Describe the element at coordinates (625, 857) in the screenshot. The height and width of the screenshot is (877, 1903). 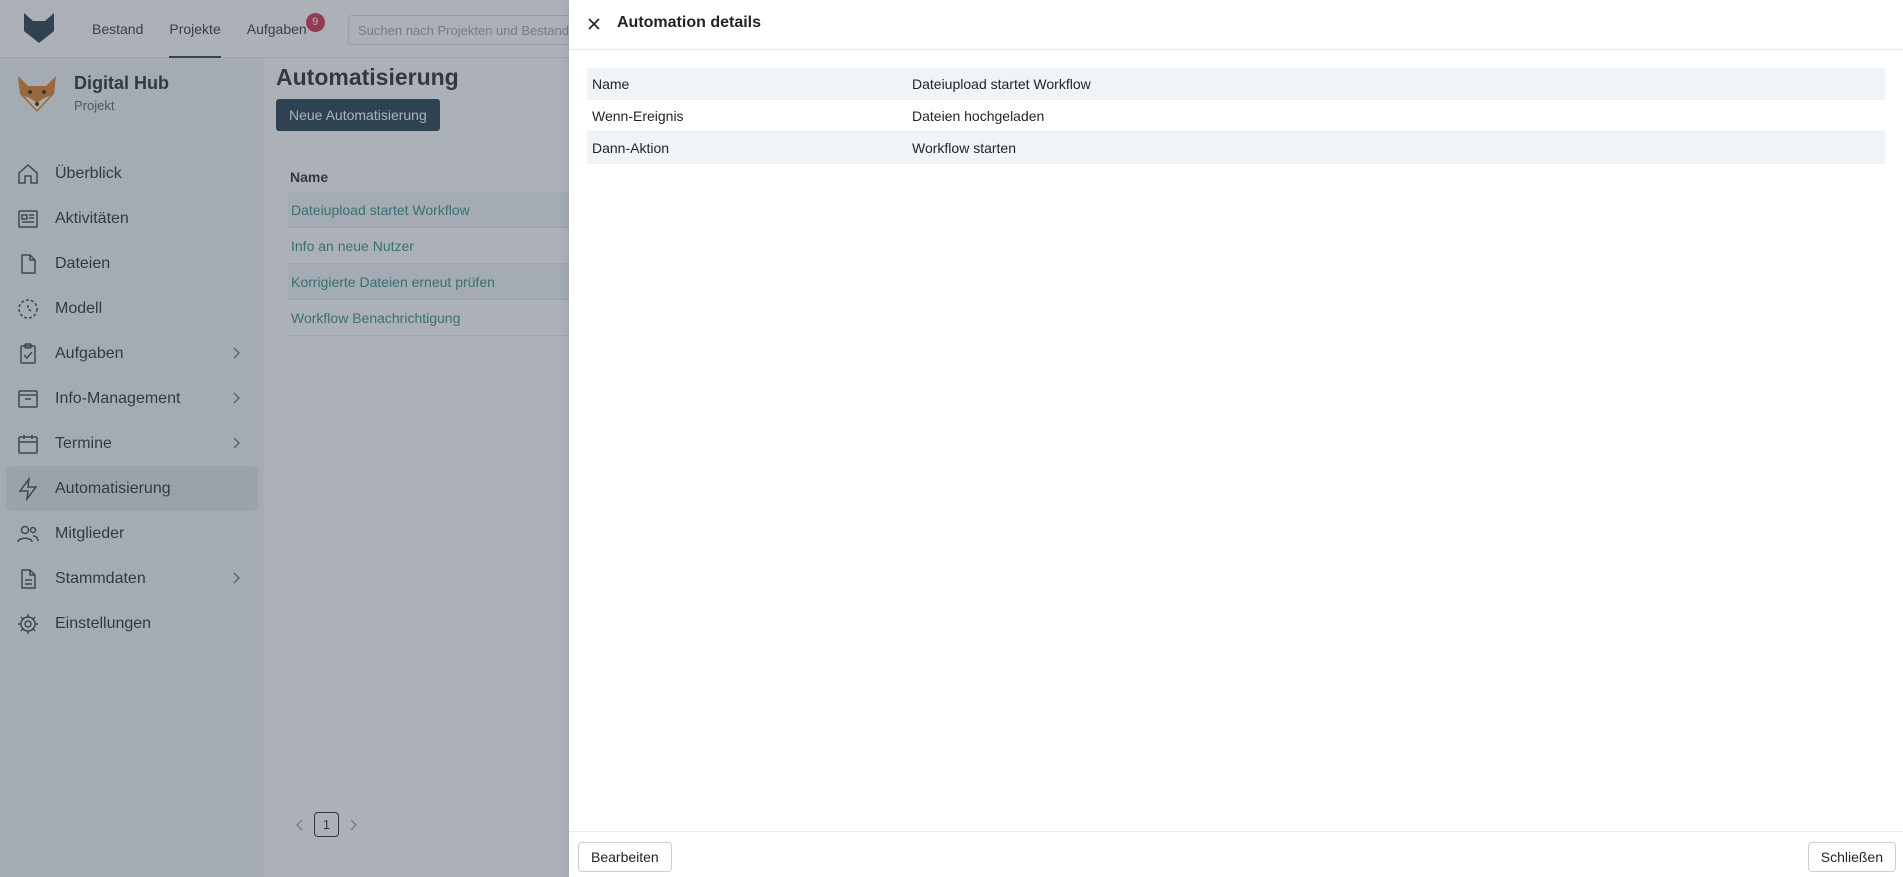
I see `edit-button: Bearbeiten` at that location.